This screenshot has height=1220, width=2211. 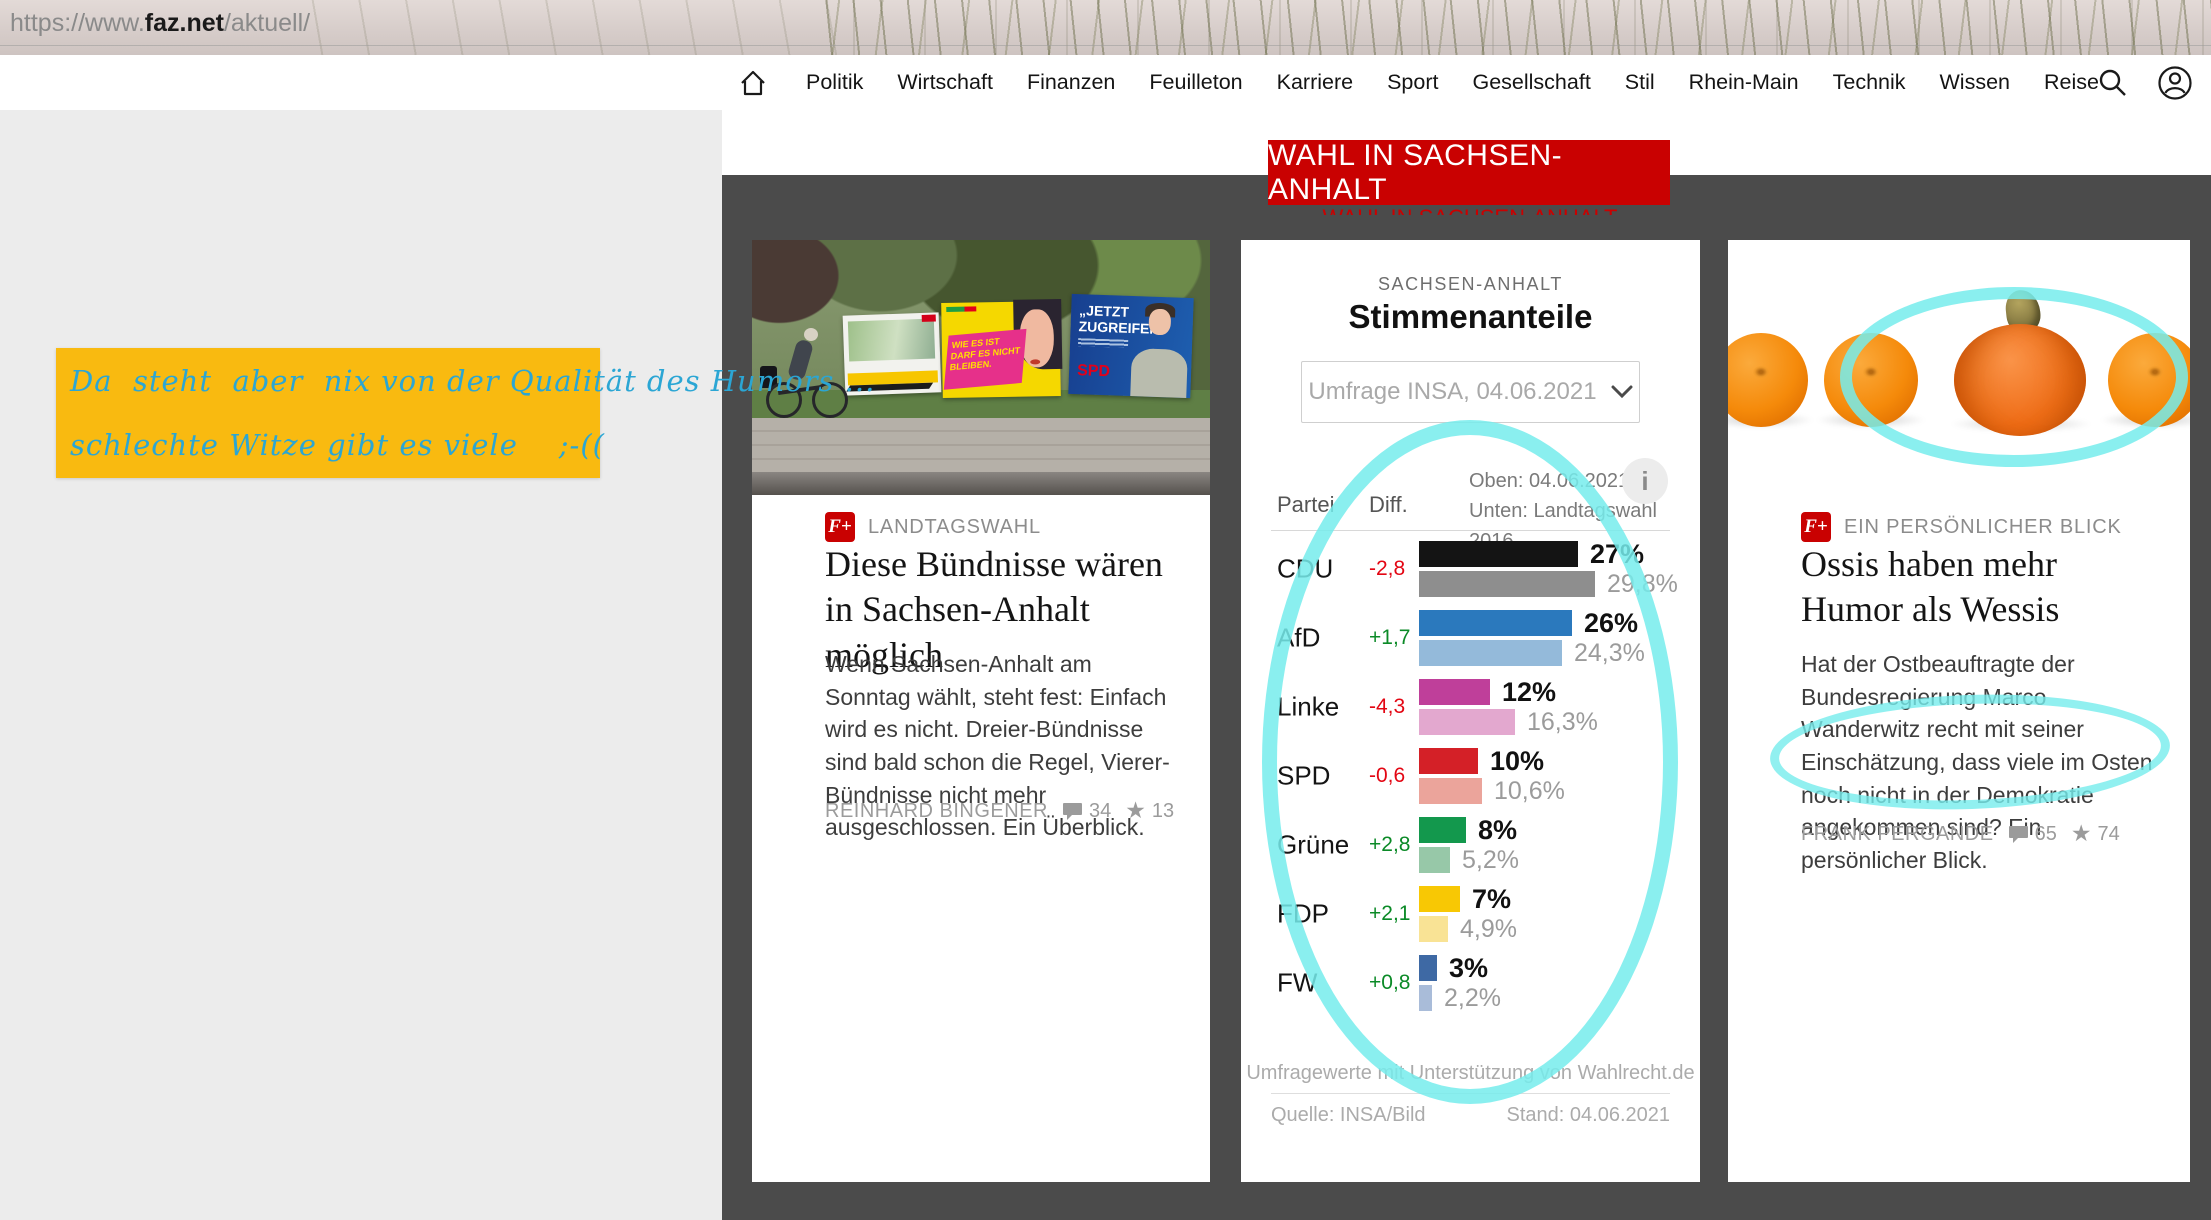 I want to click on topic-banner: WAHL IN SACHSEN-ANHALT, so click(x=1469, y=172).